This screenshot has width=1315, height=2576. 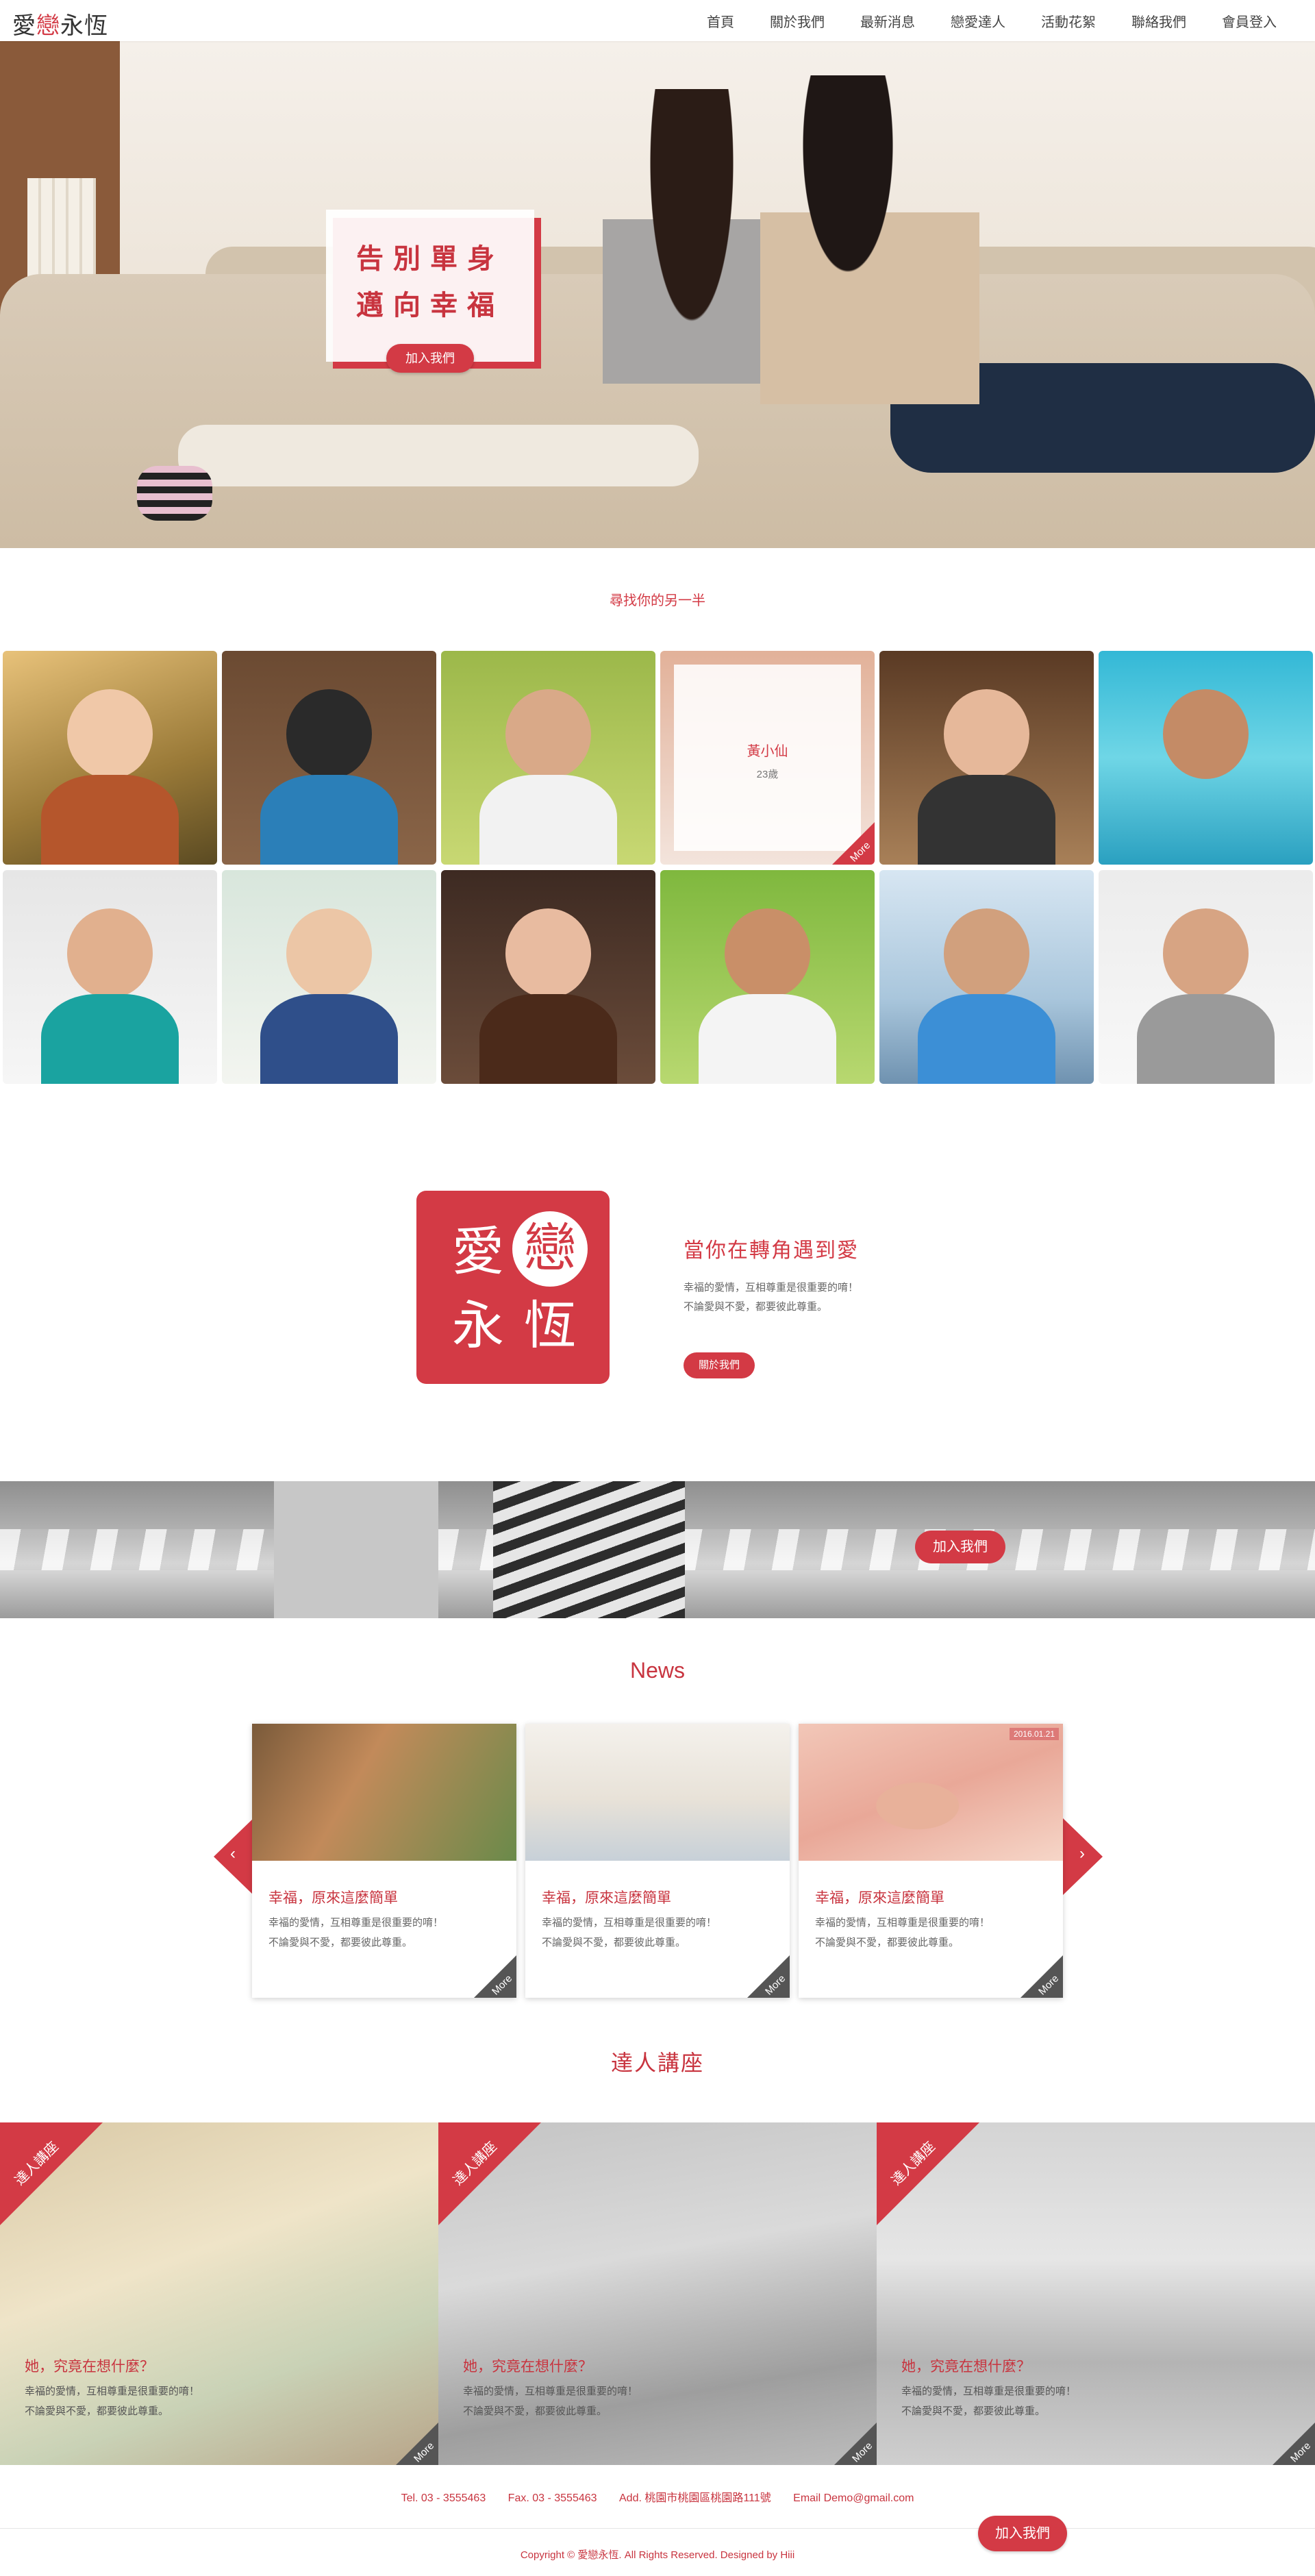 I want to click on about-title: 當你在轉角遇到愛, so click(x=772, y=1250).